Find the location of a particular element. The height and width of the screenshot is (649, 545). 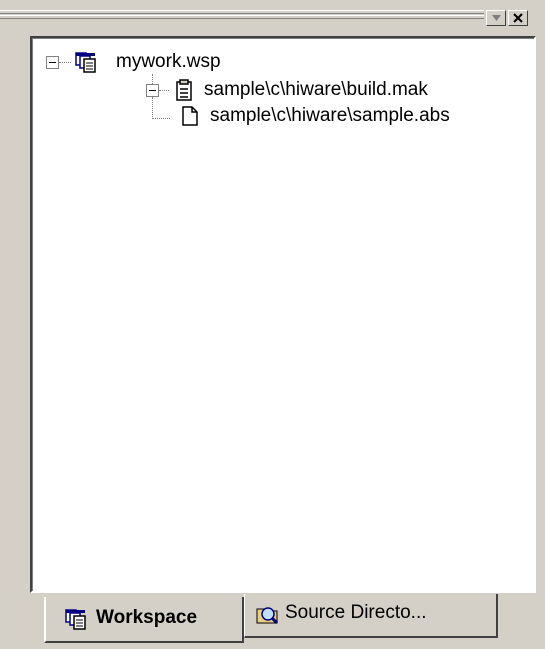

tab-workspace-label: Workspace is located at coordinates (147, 617).